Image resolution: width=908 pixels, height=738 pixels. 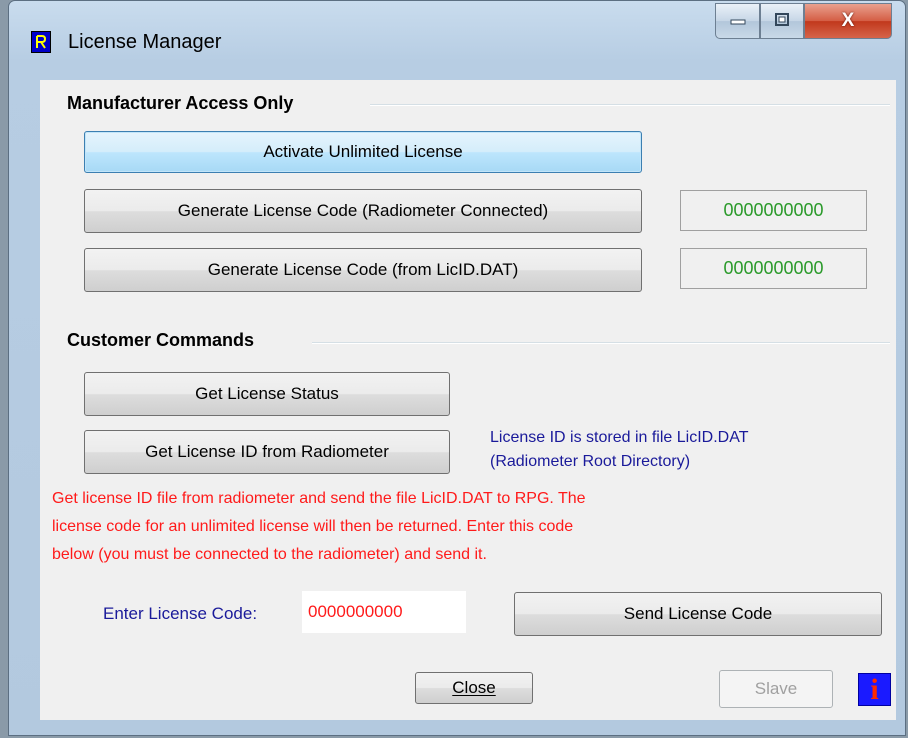 I want to click on close-button-label: Close, so click(x=474, y=687).